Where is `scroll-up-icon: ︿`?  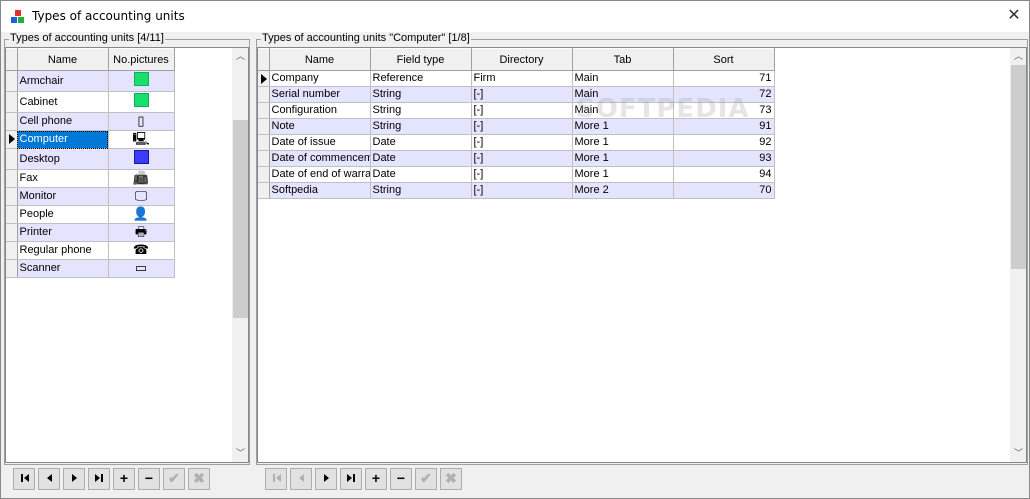
scroll-up-icon: ︿ is located at coordinates (240, 56).